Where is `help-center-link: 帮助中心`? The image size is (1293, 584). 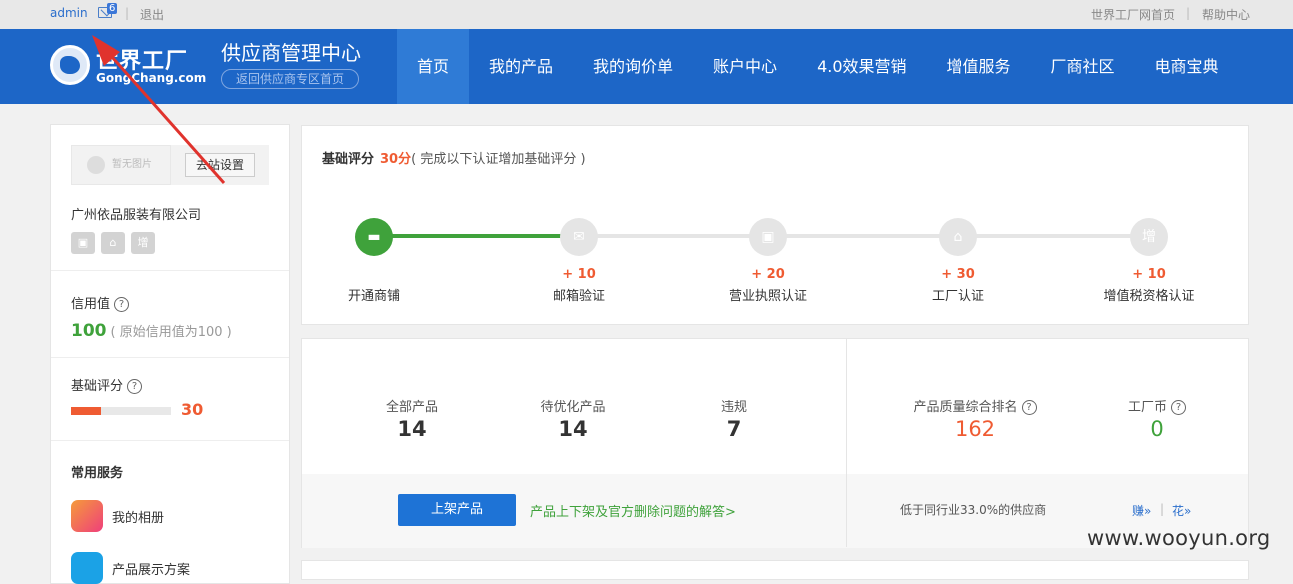 help-center-link: 帮助中心 is located at coordinates (1226, 14).